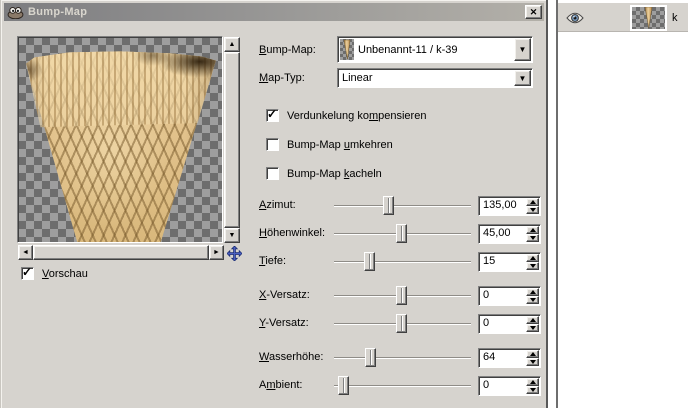 This screenshot has height=408, width=688. I want to click on ambient-spin-down-button, so click(532, 390).